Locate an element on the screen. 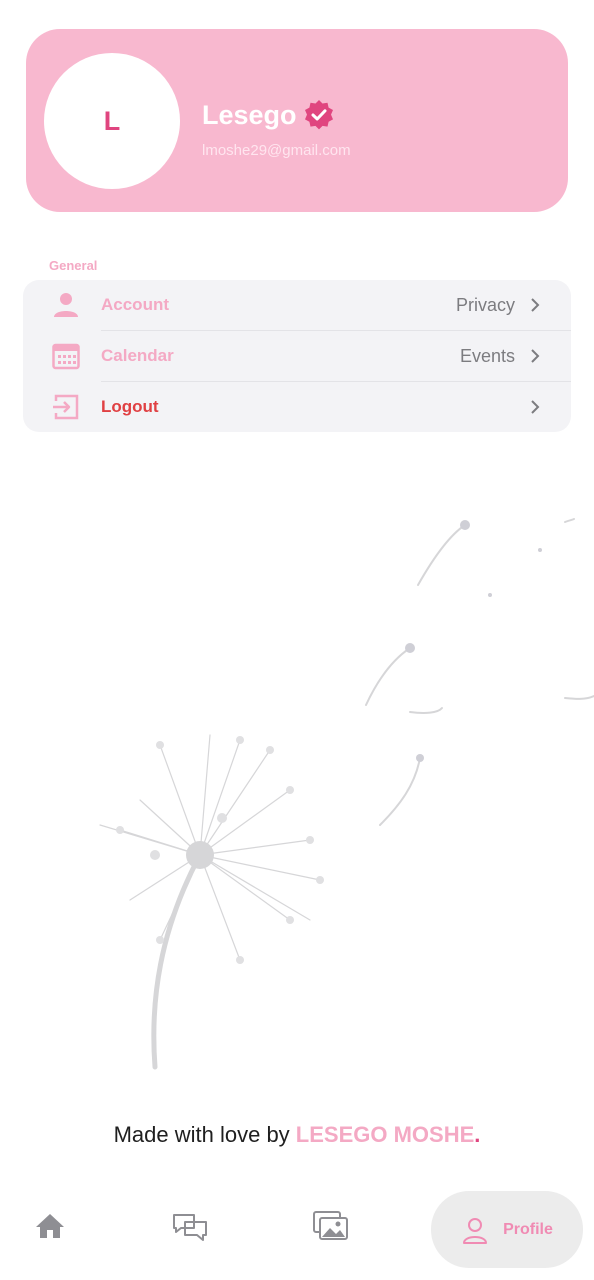 The width and height of the screenshot is (594, 1280). chat-icon is located at coordinates (190, 1227).